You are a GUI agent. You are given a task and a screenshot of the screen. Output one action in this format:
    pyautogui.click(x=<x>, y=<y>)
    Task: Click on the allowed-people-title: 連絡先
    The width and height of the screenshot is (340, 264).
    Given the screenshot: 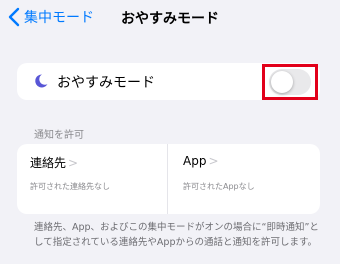 What is the action you would take?
    pyautogui.click(x=48, y=163)
    